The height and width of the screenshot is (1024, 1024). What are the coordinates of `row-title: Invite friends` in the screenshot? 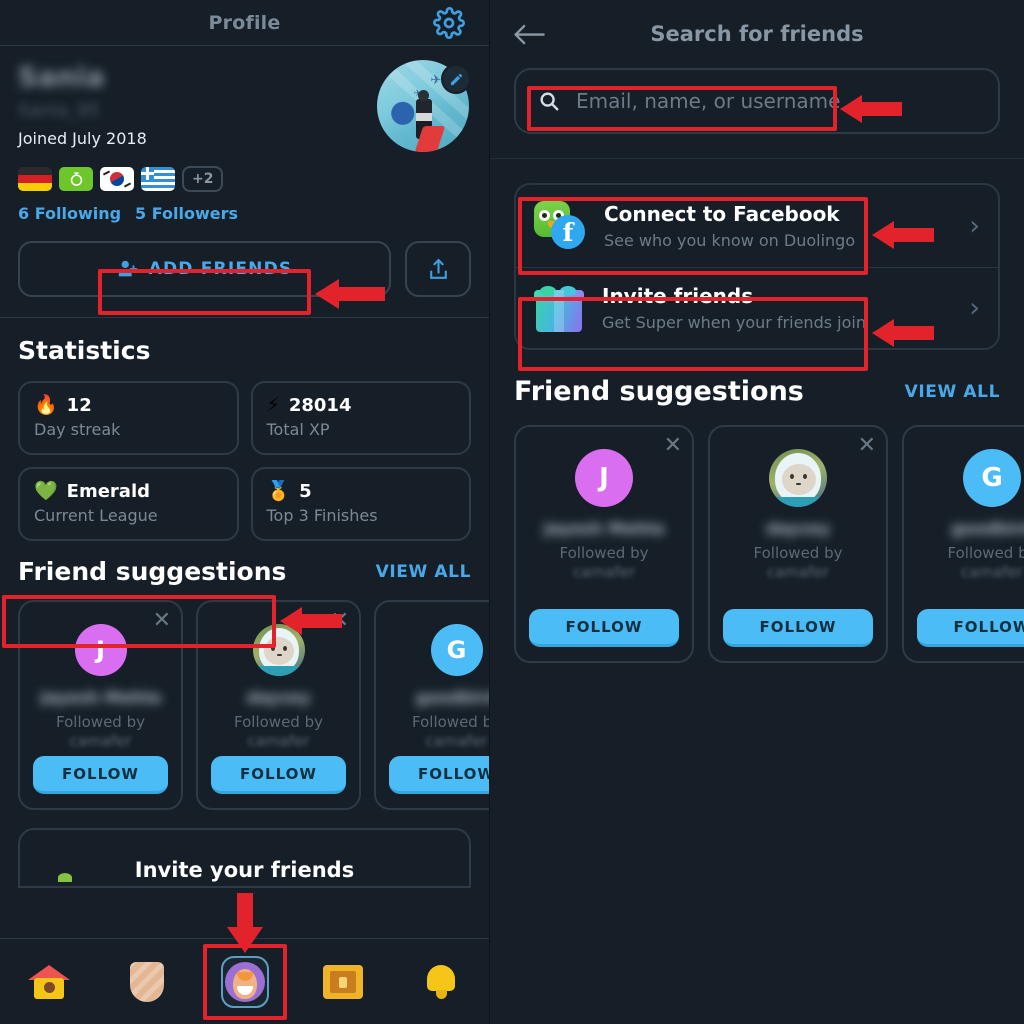 It's located at (678, 296).